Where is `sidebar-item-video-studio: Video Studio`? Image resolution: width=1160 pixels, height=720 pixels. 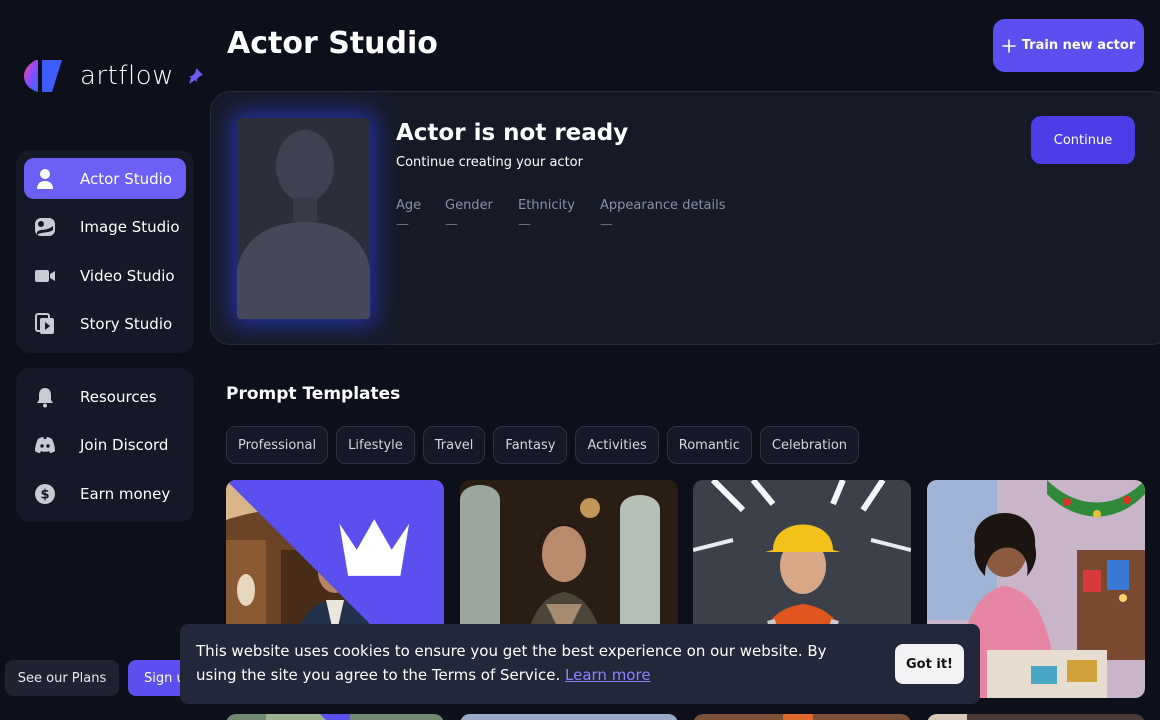 sidebar-item-video-studio: Video Studio is located at coordinates (105, 275).